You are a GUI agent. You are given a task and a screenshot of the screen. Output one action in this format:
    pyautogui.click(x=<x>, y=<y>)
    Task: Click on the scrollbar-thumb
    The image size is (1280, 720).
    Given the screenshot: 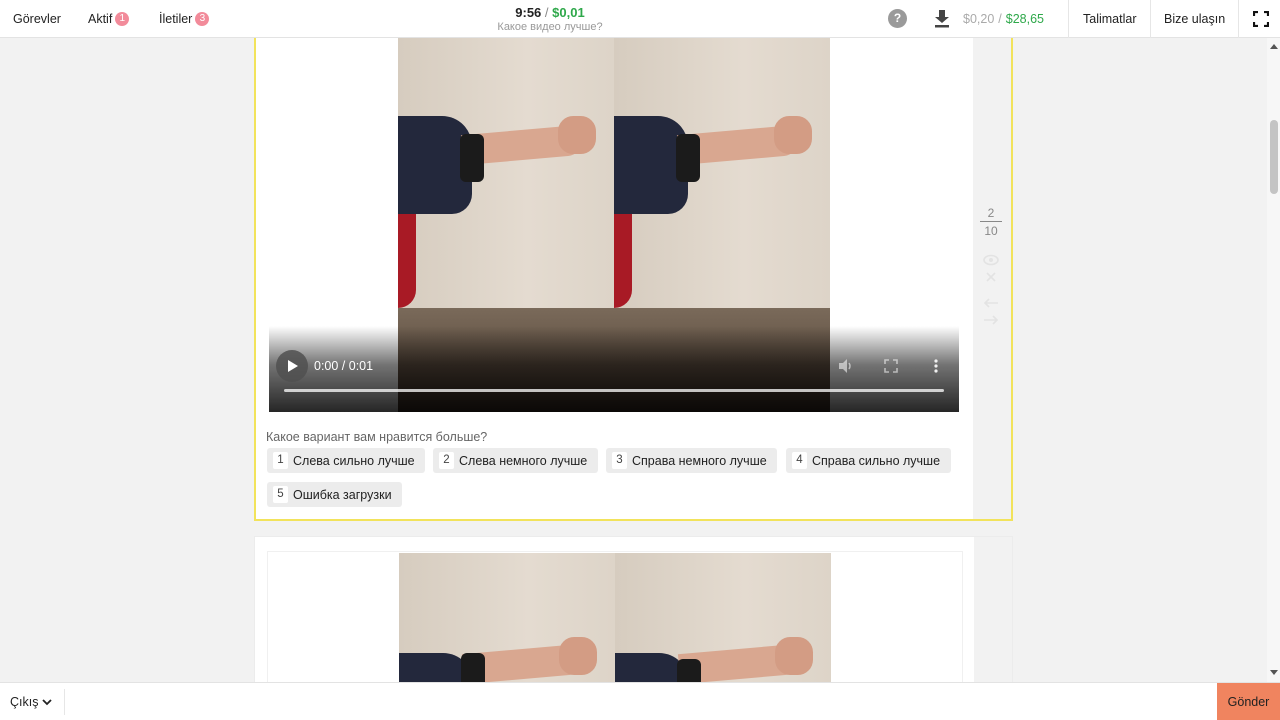 What is the action you would take?
    pyautogui.click(x=1274, y=157)
    